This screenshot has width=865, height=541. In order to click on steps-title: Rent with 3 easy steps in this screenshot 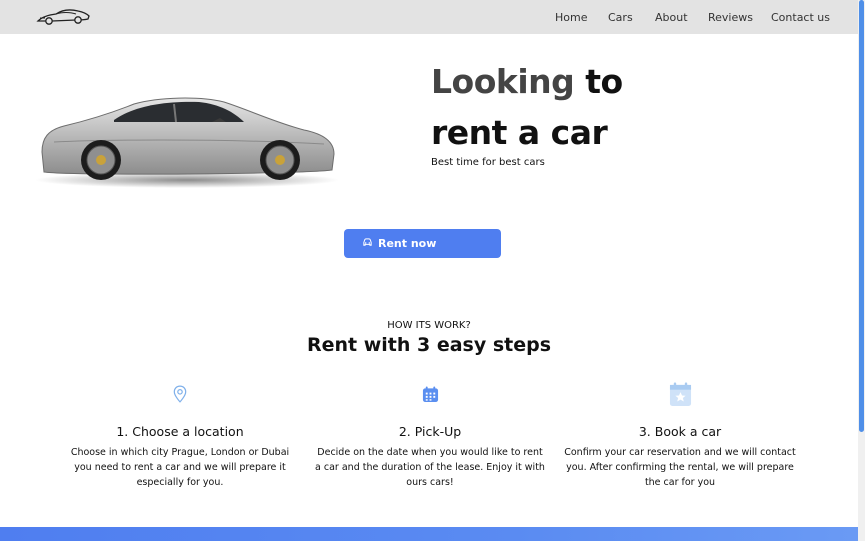, I will do `click(429, 345)`.